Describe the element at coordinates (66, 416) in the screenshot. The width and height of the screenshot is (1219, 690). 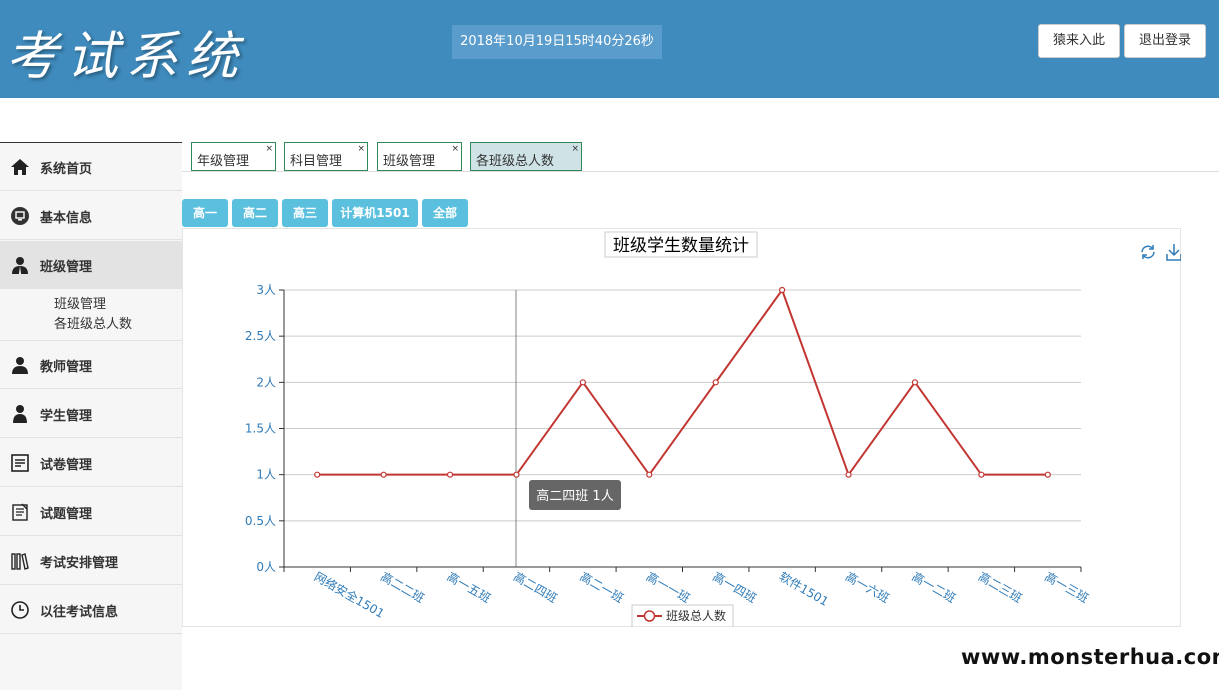
I see `sidebar-item-label: 学生管理` at that location.